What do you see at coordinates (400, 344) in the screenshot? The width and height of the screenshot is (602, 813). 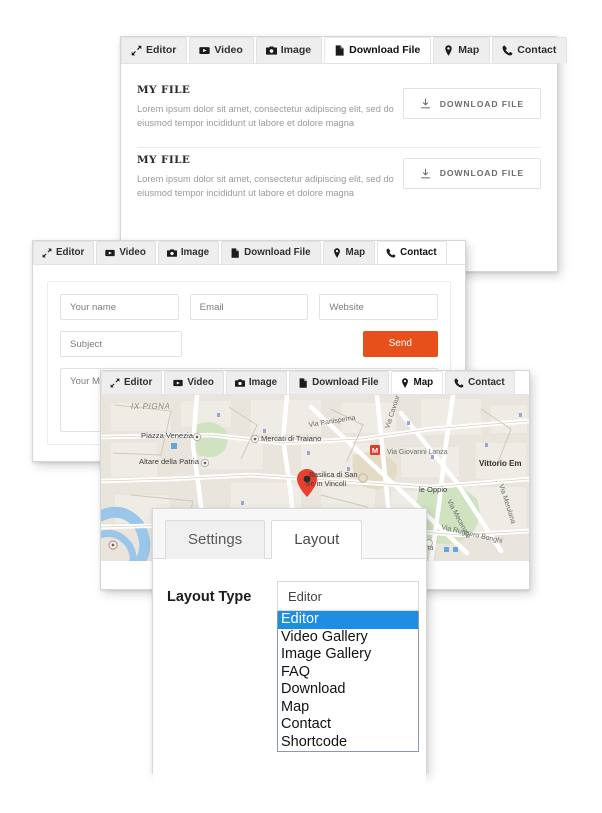 I see `send-button: Send` at bounding box center [400, 344].